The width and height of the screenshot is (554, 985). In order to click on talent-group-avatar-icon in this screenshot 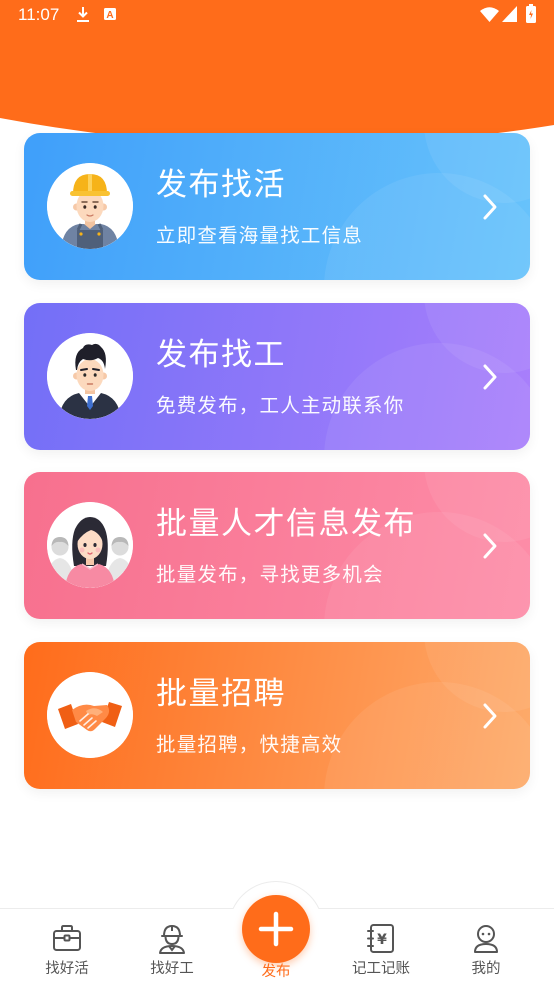, I will do `click(90, 545)`.